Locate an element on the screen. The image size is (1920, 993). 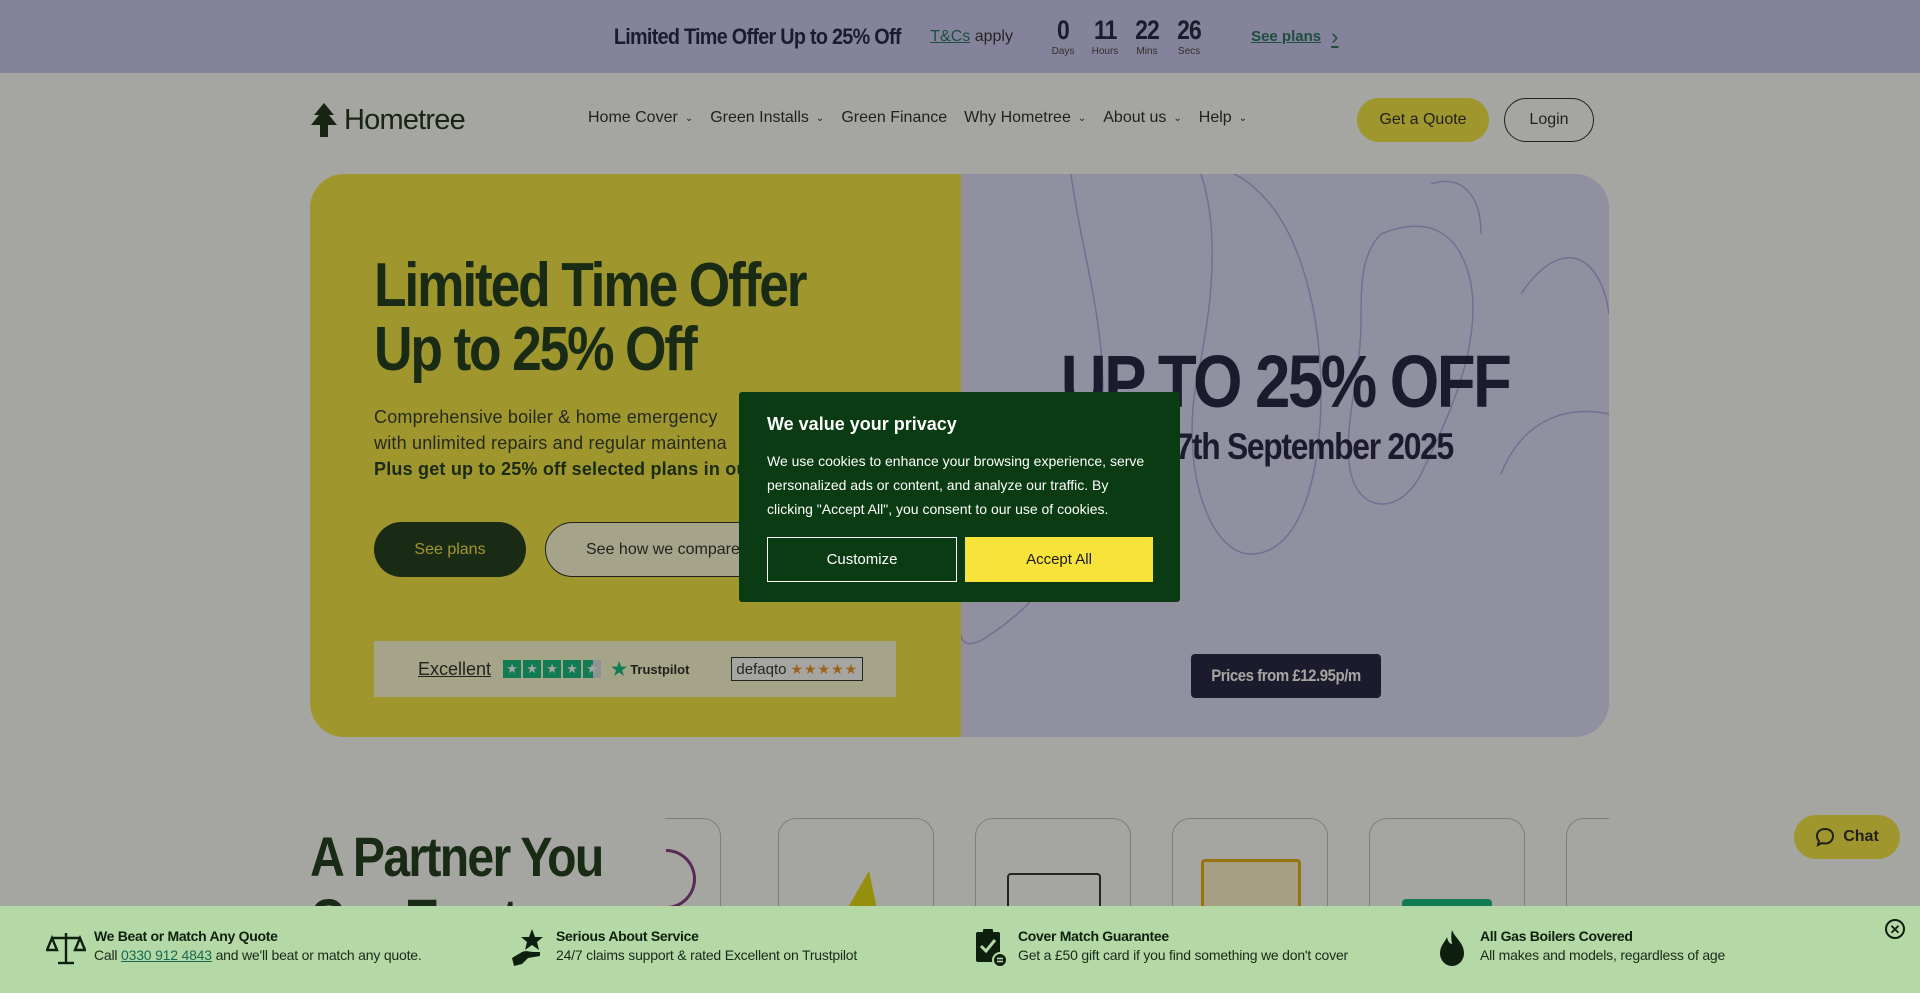
phone-link: 0330 912 4843 is located at coordinates (166, 955).